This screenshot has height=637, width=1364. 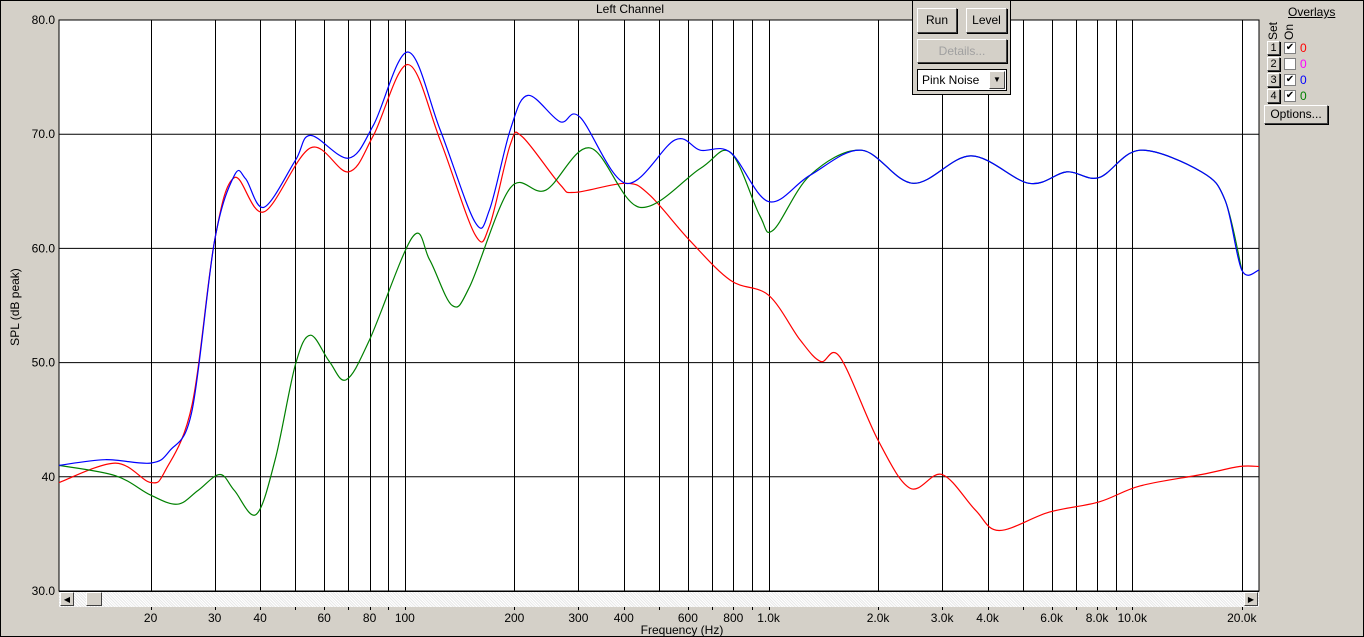 What do you see at coordinates (997, 80) in the screenshot?
I see `chevron-down-icon: ▼` at bounding box center [997, 80].